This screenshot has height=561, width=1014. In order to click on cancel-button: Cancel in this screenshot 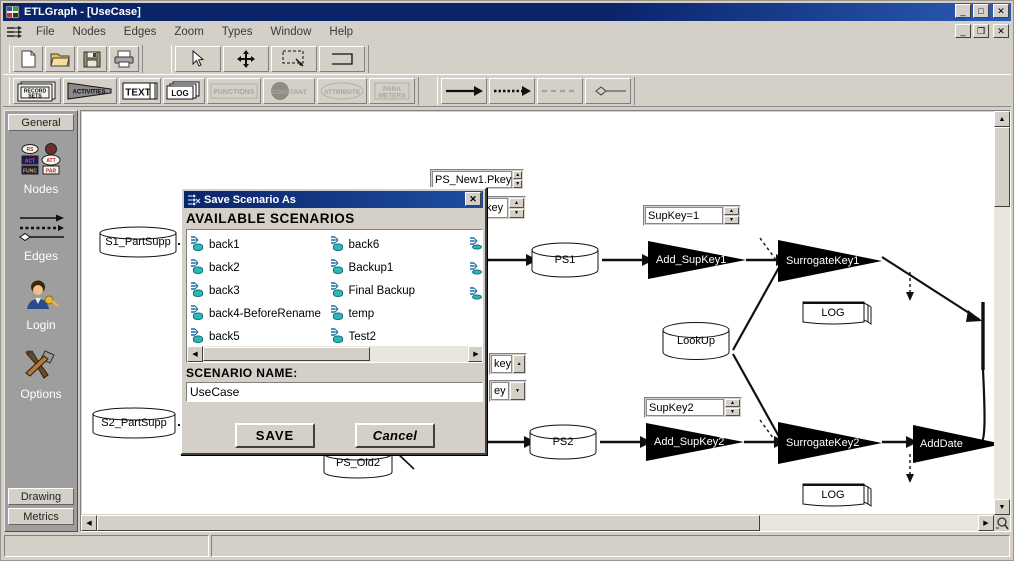, I will do `click(395, 435)`.